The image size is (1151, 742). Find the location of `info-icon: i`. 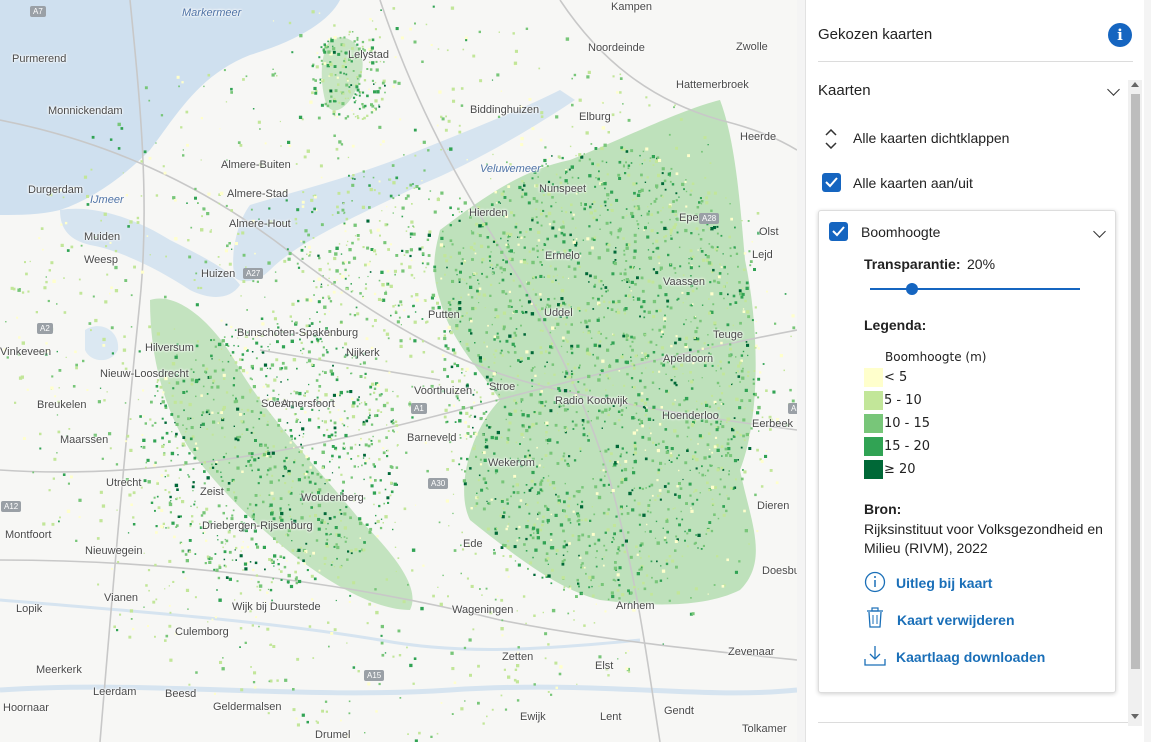

info-icon: i is located at coordinates (1120, 35).